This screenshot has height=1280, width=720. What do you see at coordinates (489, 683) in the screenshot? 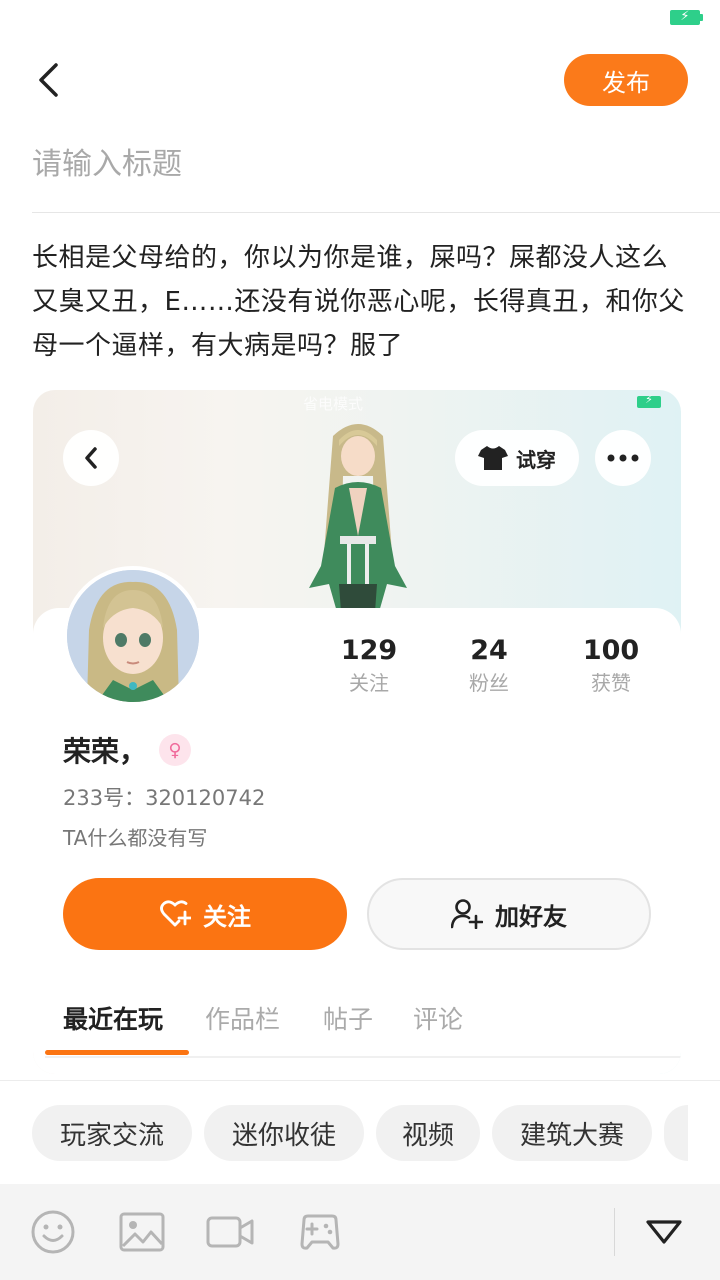
I see `stat-label: 粉丝` at bounding box center [489, 683].